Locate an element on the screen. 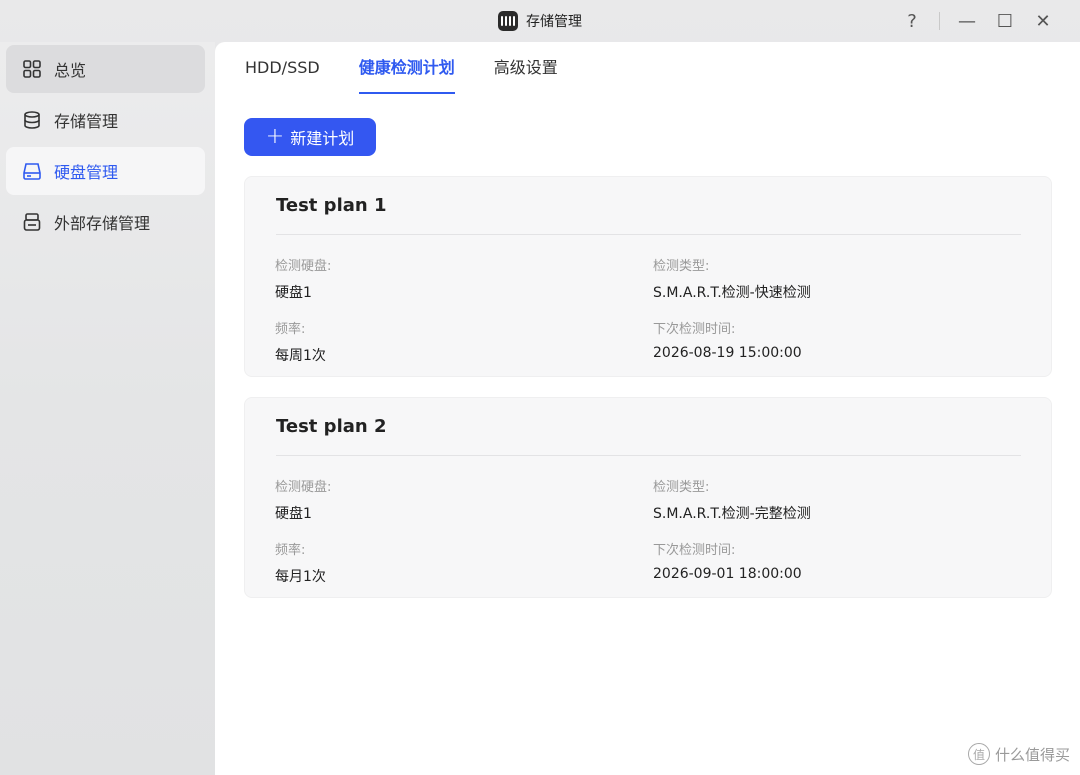  hard-disk-icon is located at coordinates (32, 171).